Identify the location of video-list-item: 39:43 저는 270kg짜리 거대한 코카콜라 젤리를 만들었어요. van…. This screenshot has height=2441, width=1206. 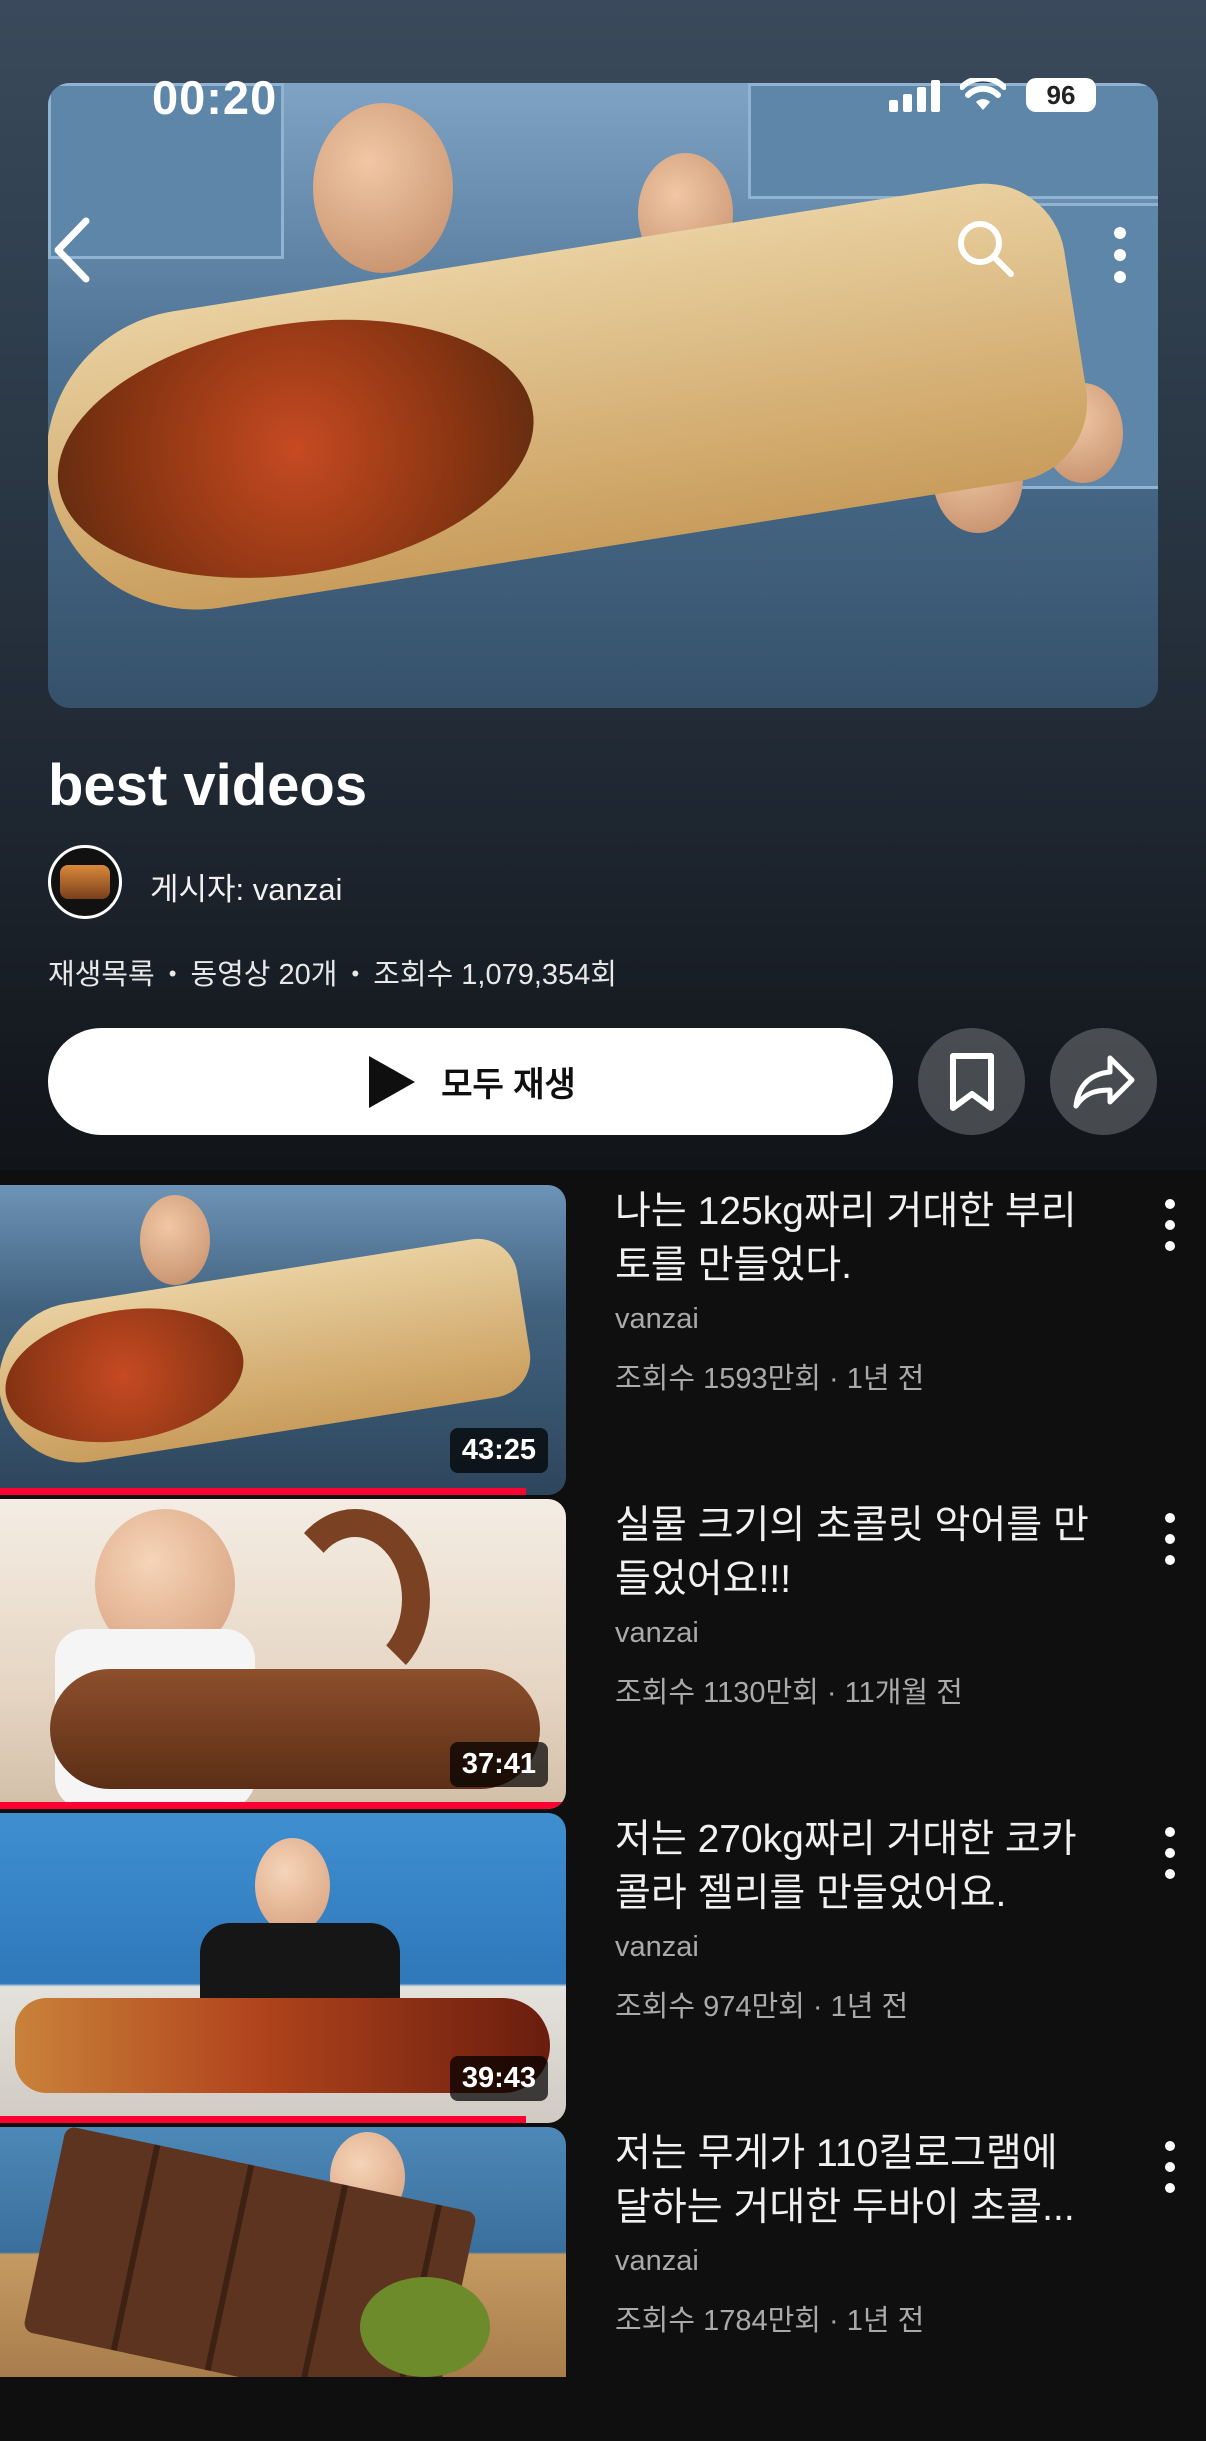
(603, 1970).